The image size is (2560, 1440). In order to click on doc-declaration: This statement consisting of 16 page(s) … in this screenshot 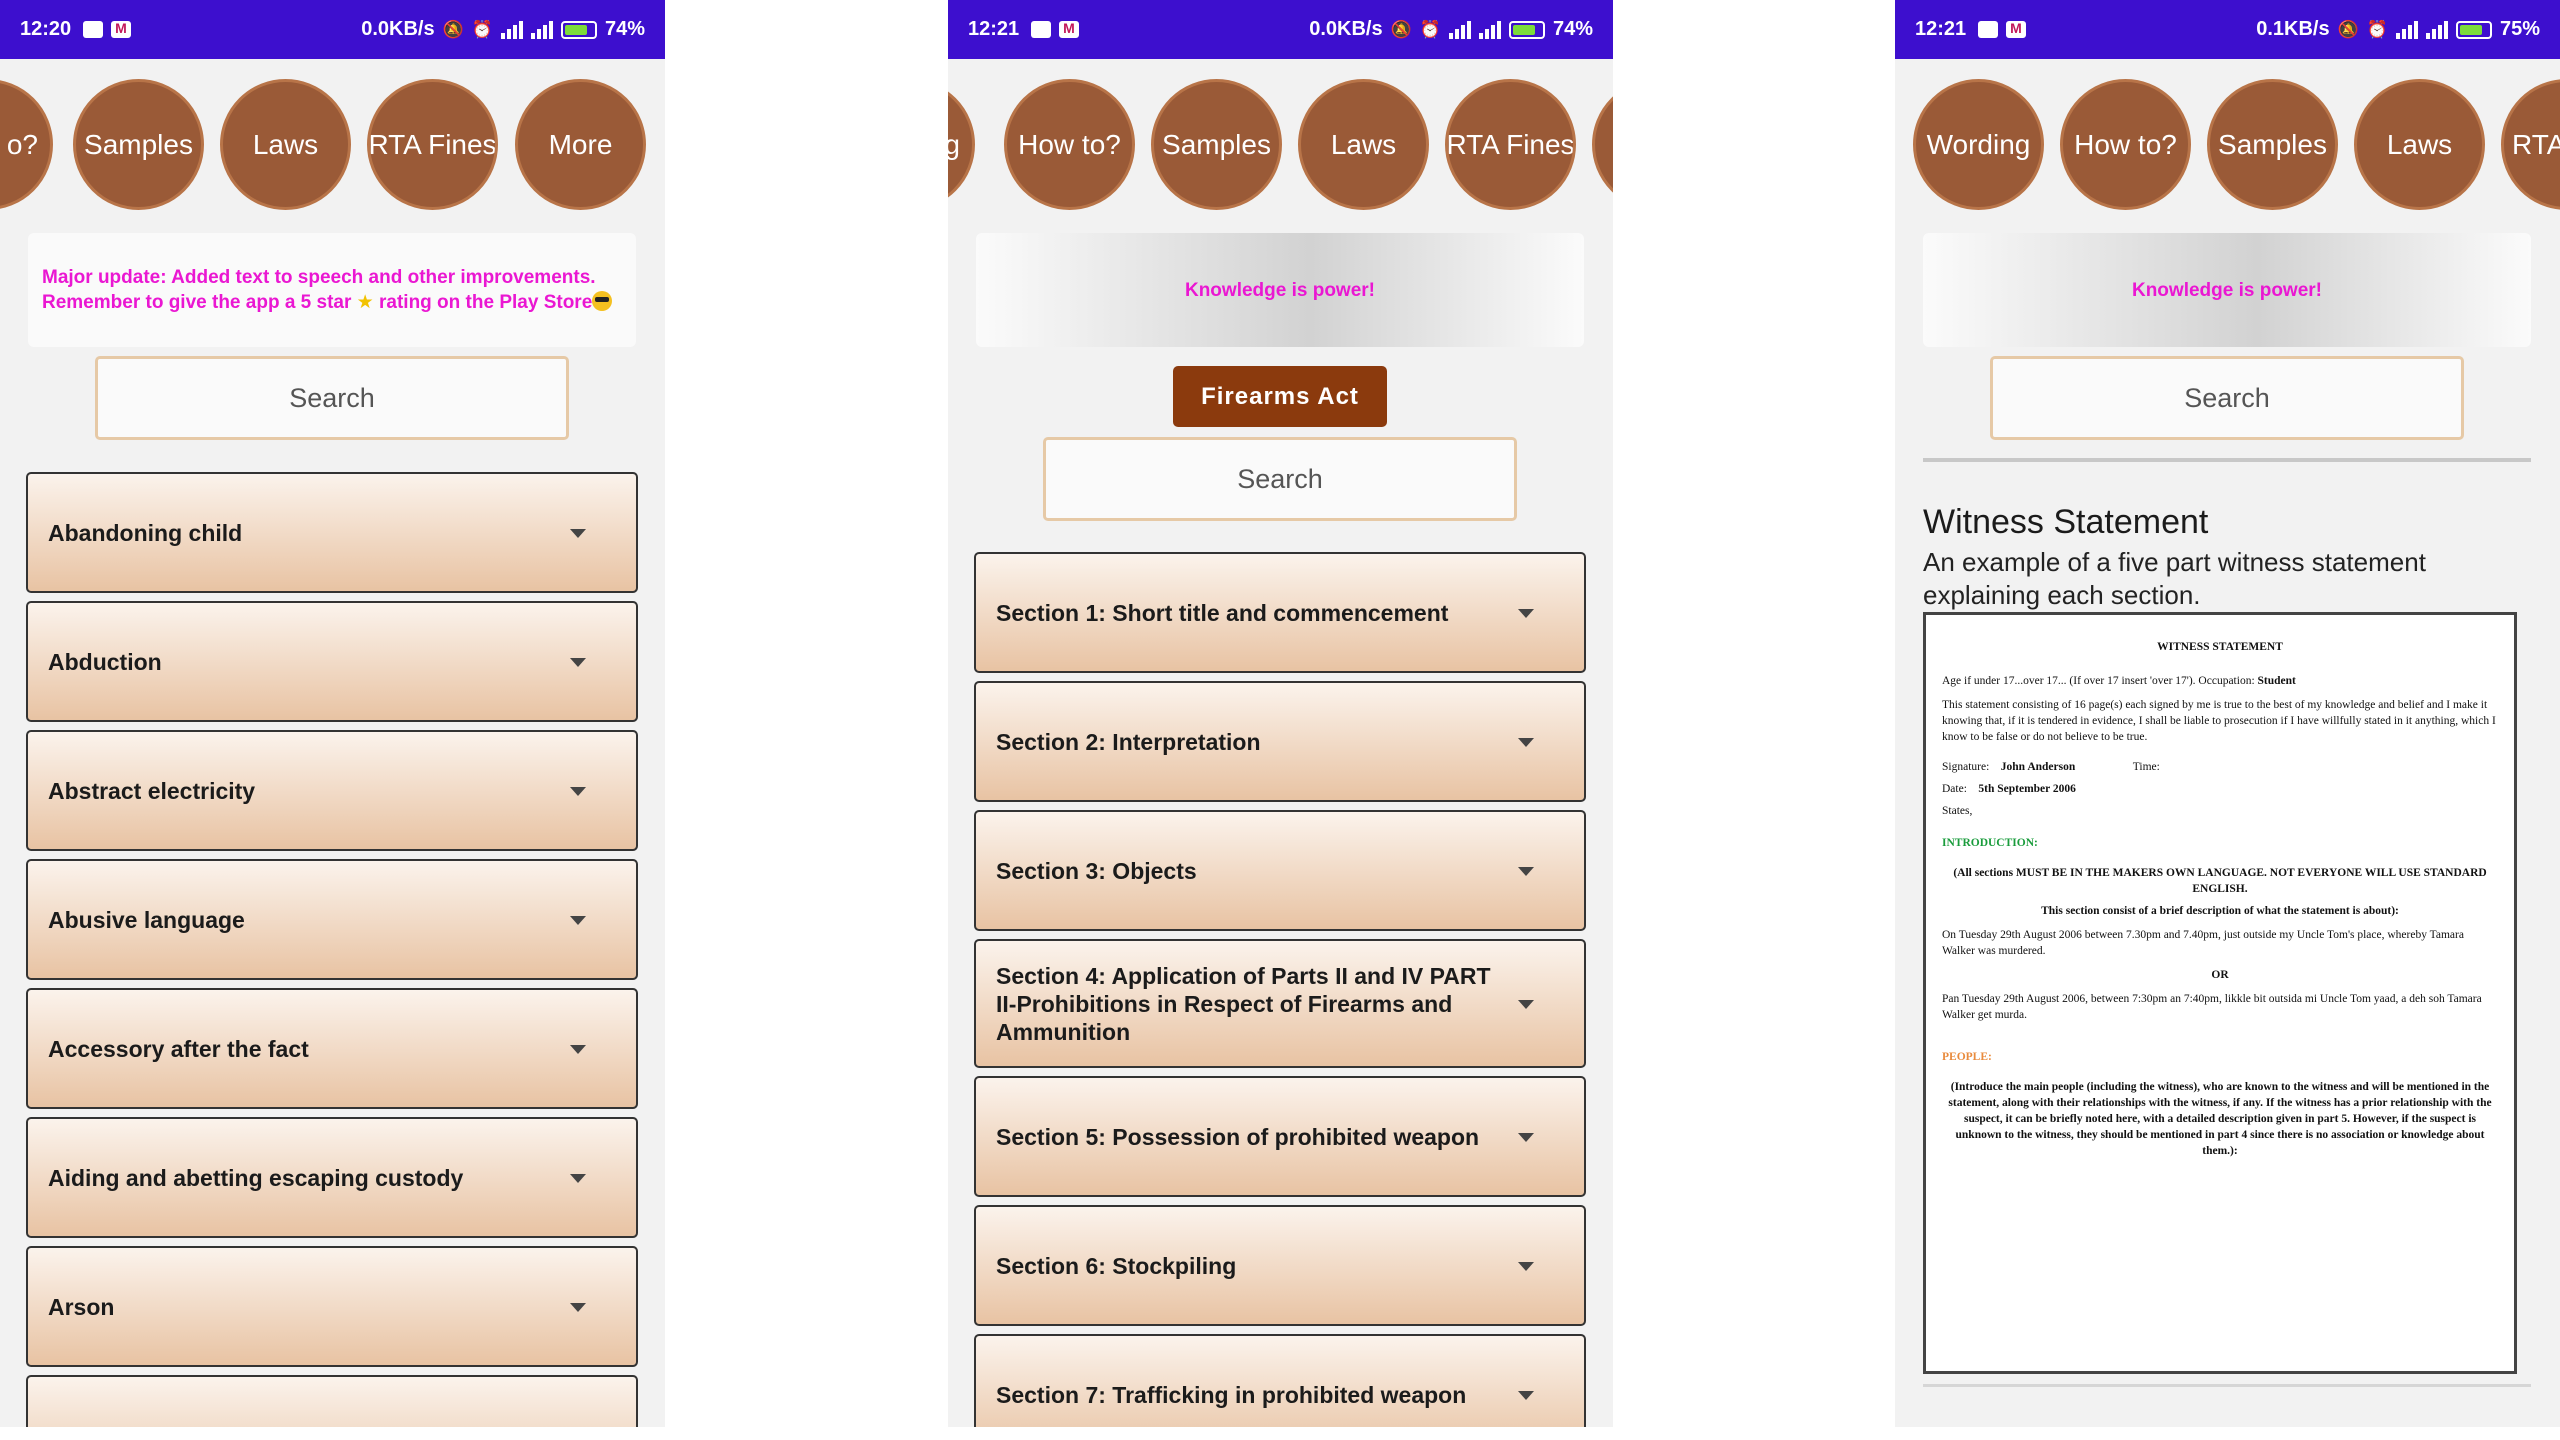, I will do `click(2219, 721)`.